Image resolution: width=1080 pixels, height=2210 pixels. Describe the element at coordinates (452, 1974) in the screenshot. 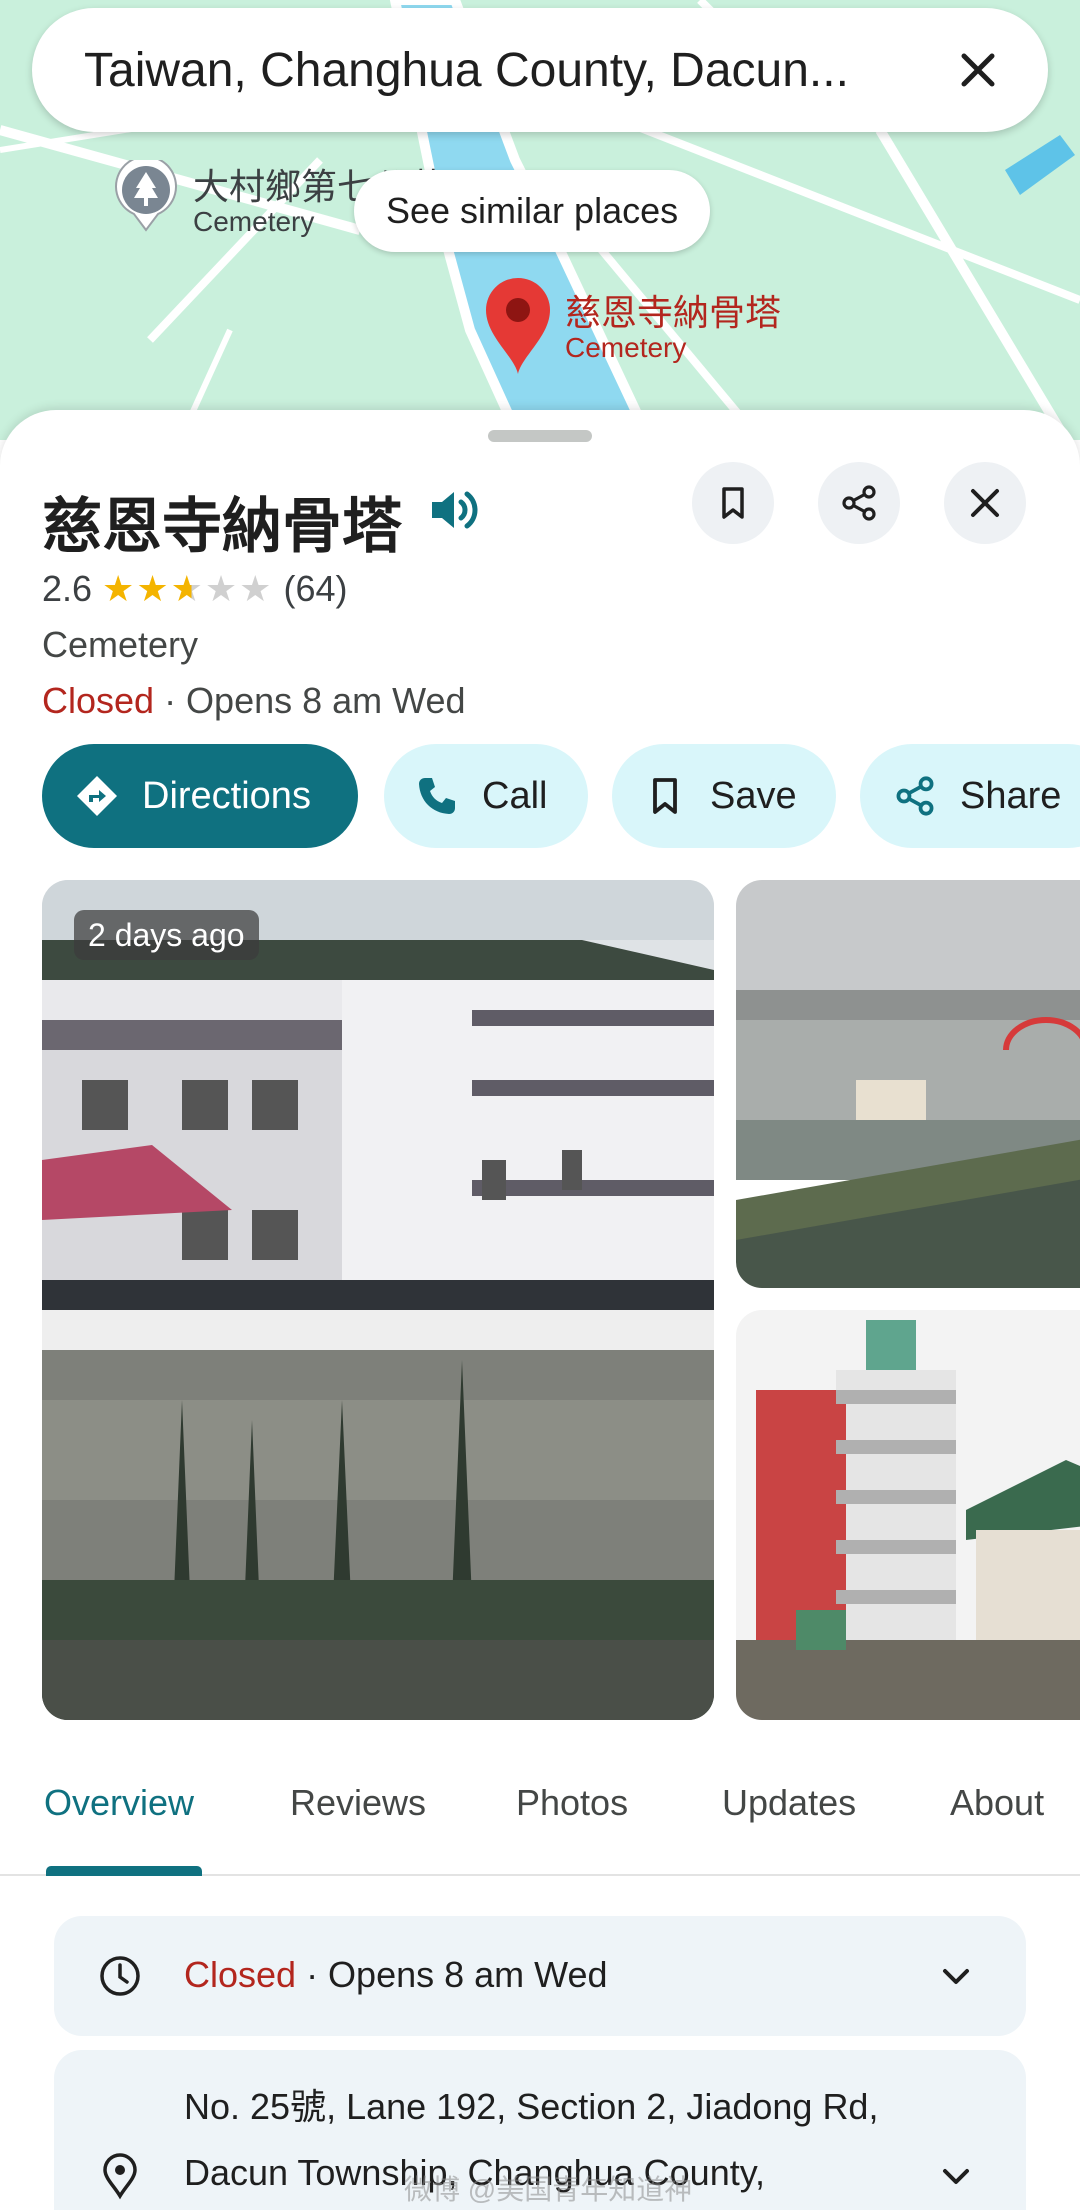

I see `hours-opens: · Opens 8 am Wed` at that location.